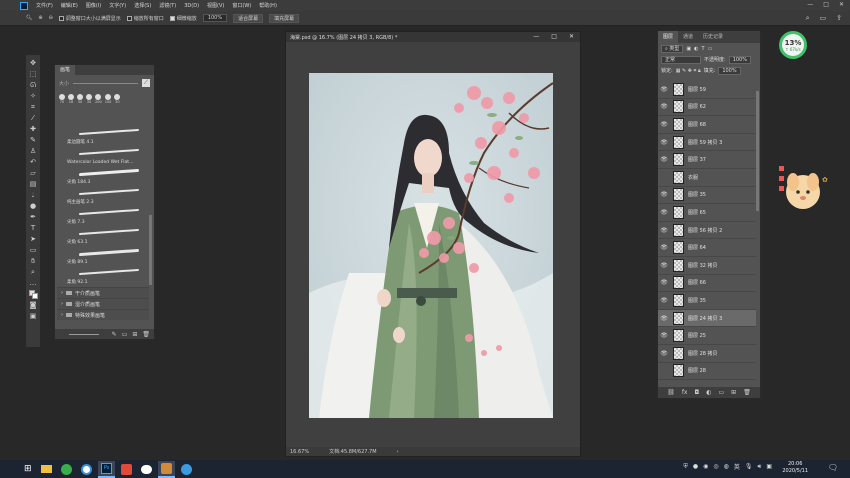 Image resolution: width=850 pixels, height=478 pixels. Describe the element at coordinates (126, 469) in the screenshot. I see `wps-icon` at that location.